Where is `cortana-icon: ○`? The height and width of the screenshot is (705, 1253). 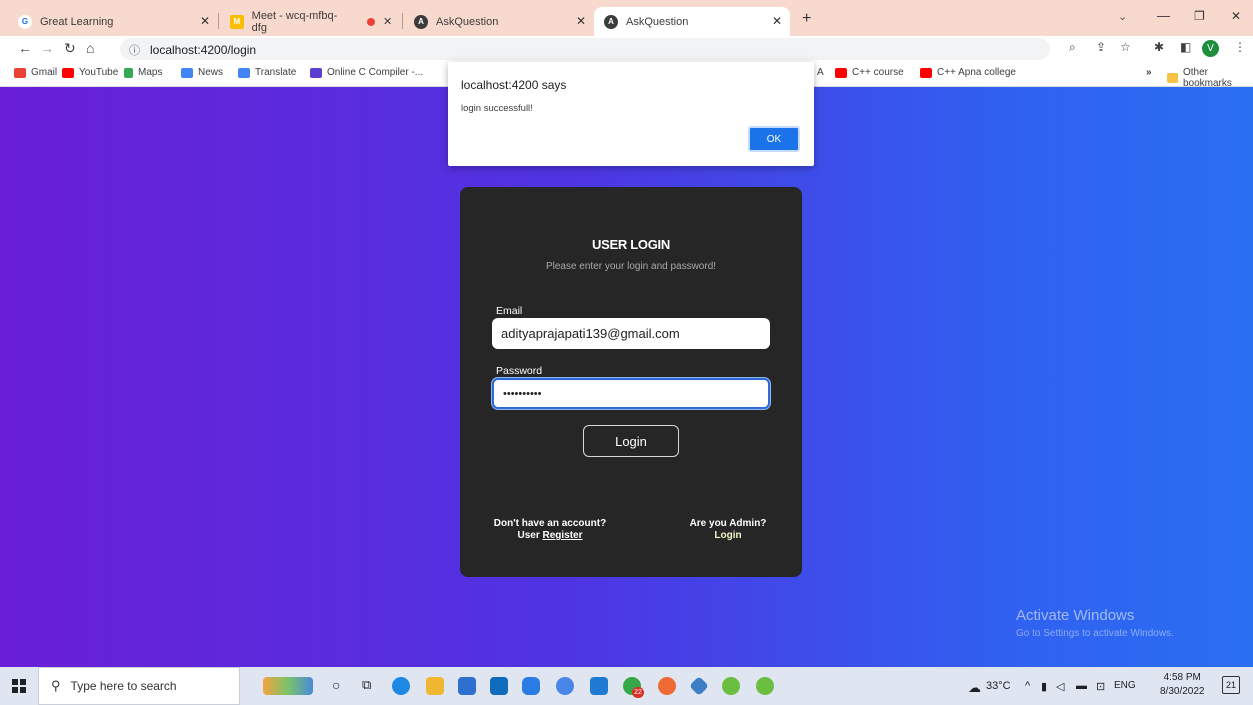
cortana-icon: ○ is located at coordinates (336, 685).